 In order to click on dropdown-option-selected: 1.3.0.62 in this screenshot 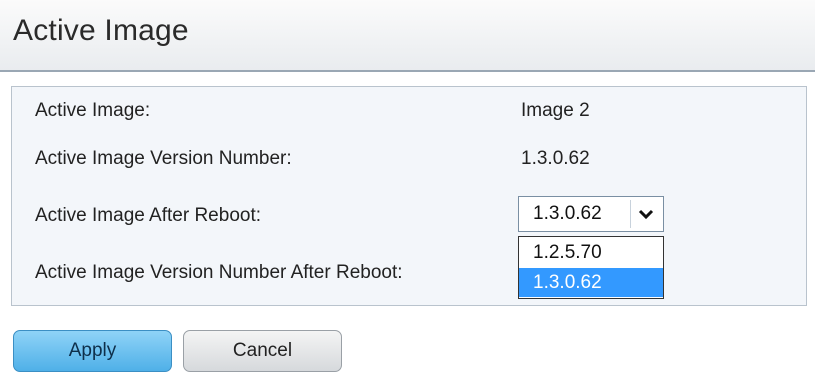, I will do `click(591, 282)`.